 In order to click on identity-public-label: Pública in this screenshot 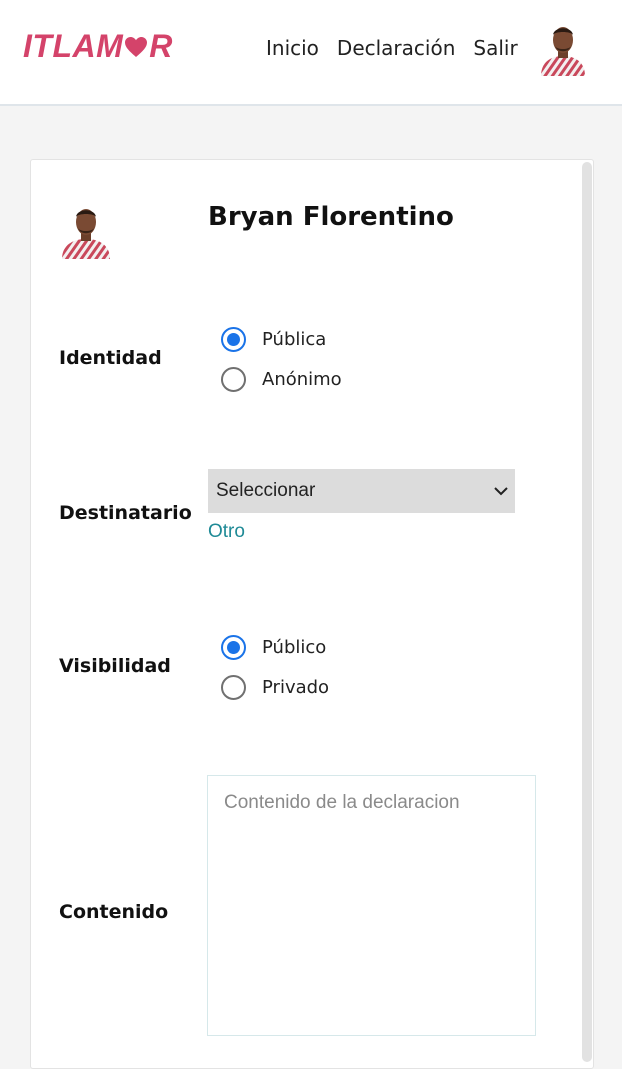, I will do `click(294, 339)`.